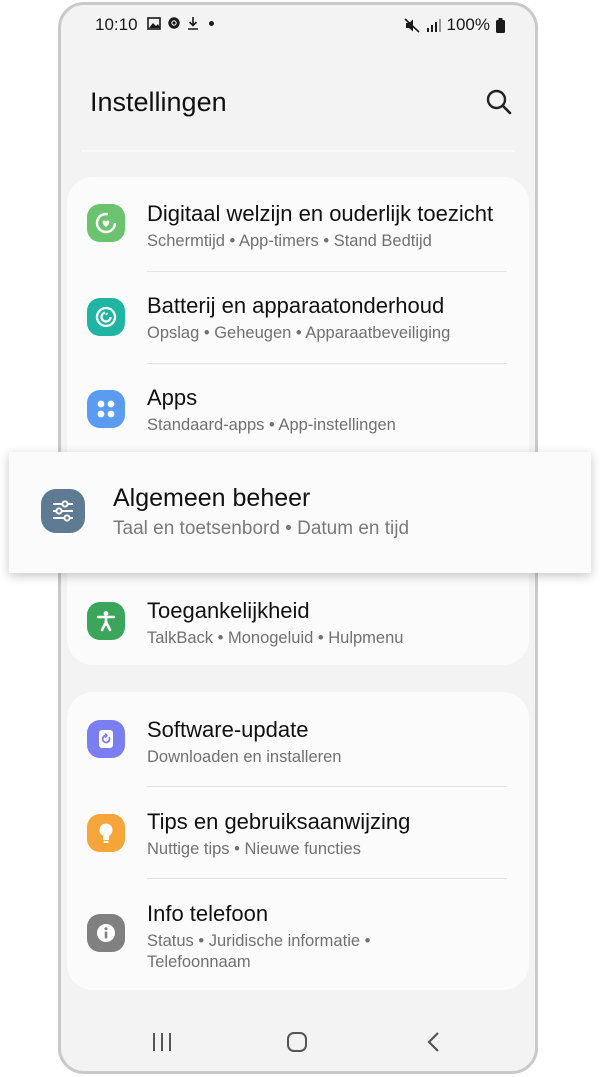 The width and height of the screenshot is (600, 1077). What do you see at coordinates (298, 151) in the screenshot?
I see `header-divider` at bounding box center [298, 151].